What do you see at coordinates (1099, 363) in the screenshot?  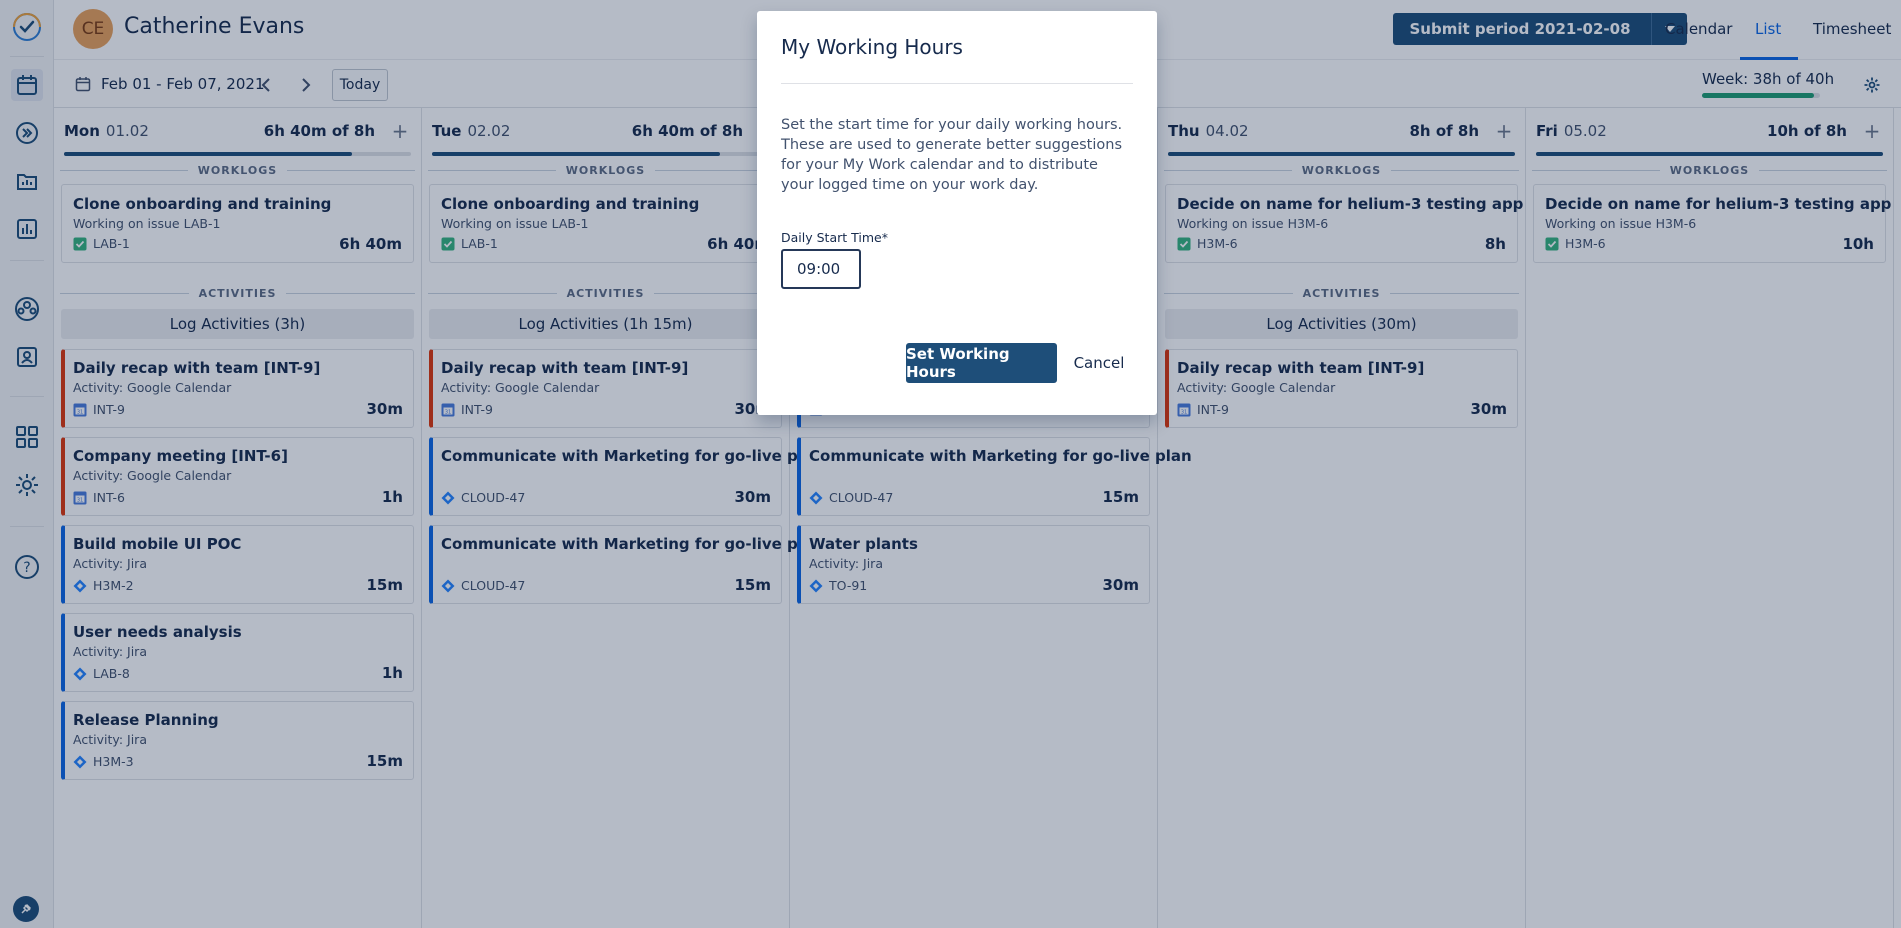 I see `cancel-button: Cancel` at bounding box center [1099, 363].